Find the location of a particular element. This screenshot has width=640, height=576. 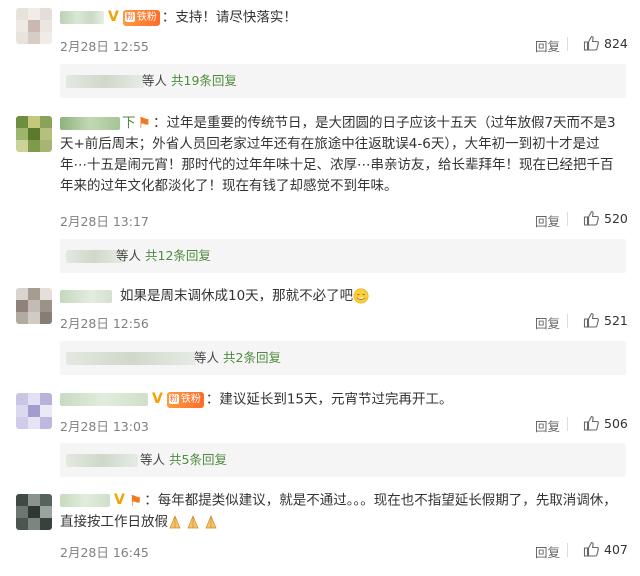

like-count: 521 is located at coordinates (616, 320).